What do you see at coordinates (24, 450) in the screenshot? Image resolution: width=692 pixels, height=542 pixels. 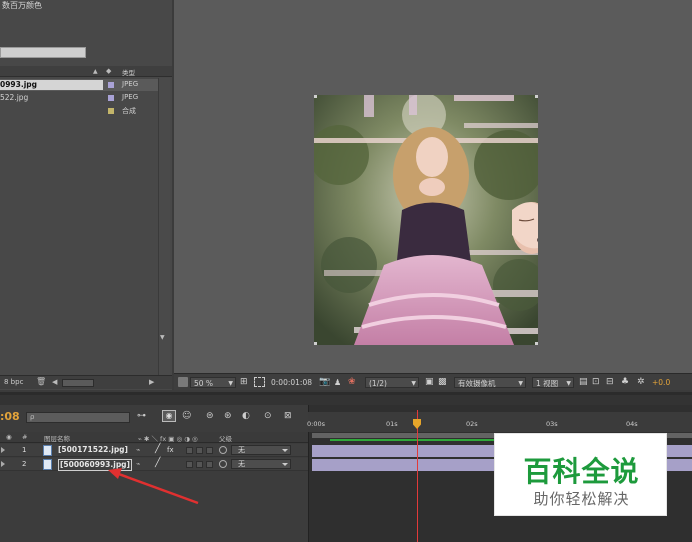 I see `layer-number: 1` at bounding box center [24, 450].